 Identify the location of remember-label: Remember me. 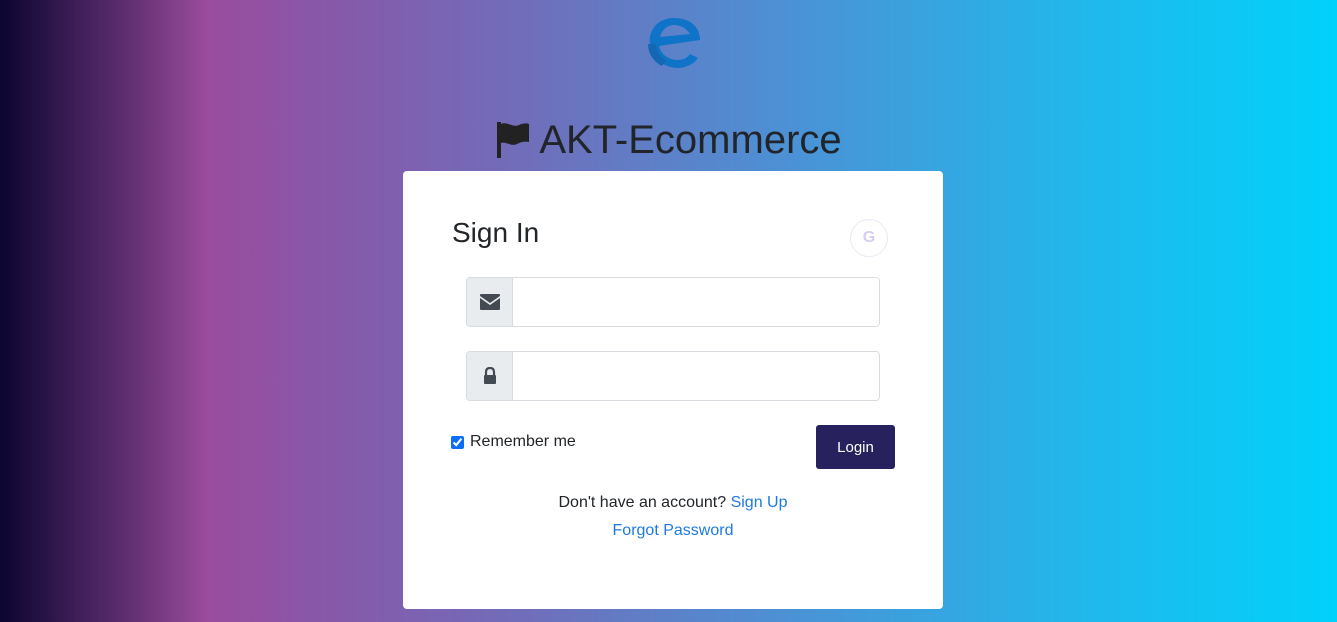
(523, 441).